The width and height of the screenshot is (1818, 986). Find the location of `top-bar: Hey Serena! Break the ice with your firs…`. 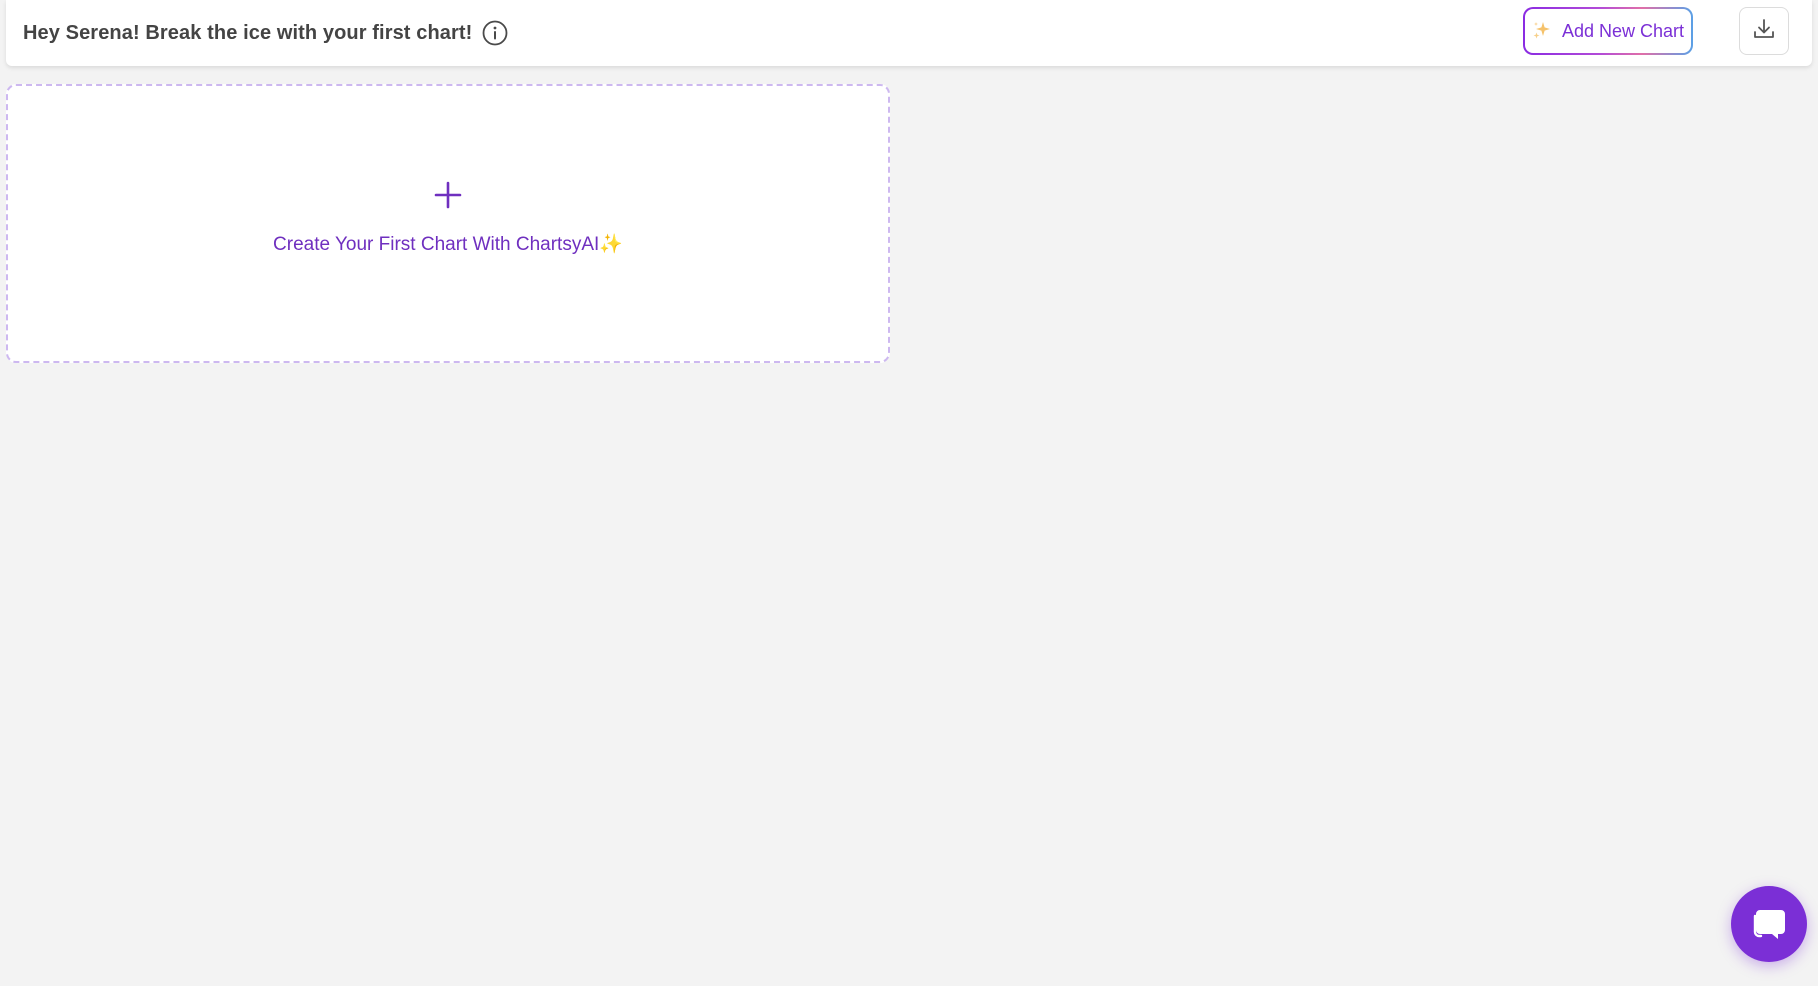

top-bar: Hey Serena! Break the ice with your firs… is located at coordinates (909, 33).